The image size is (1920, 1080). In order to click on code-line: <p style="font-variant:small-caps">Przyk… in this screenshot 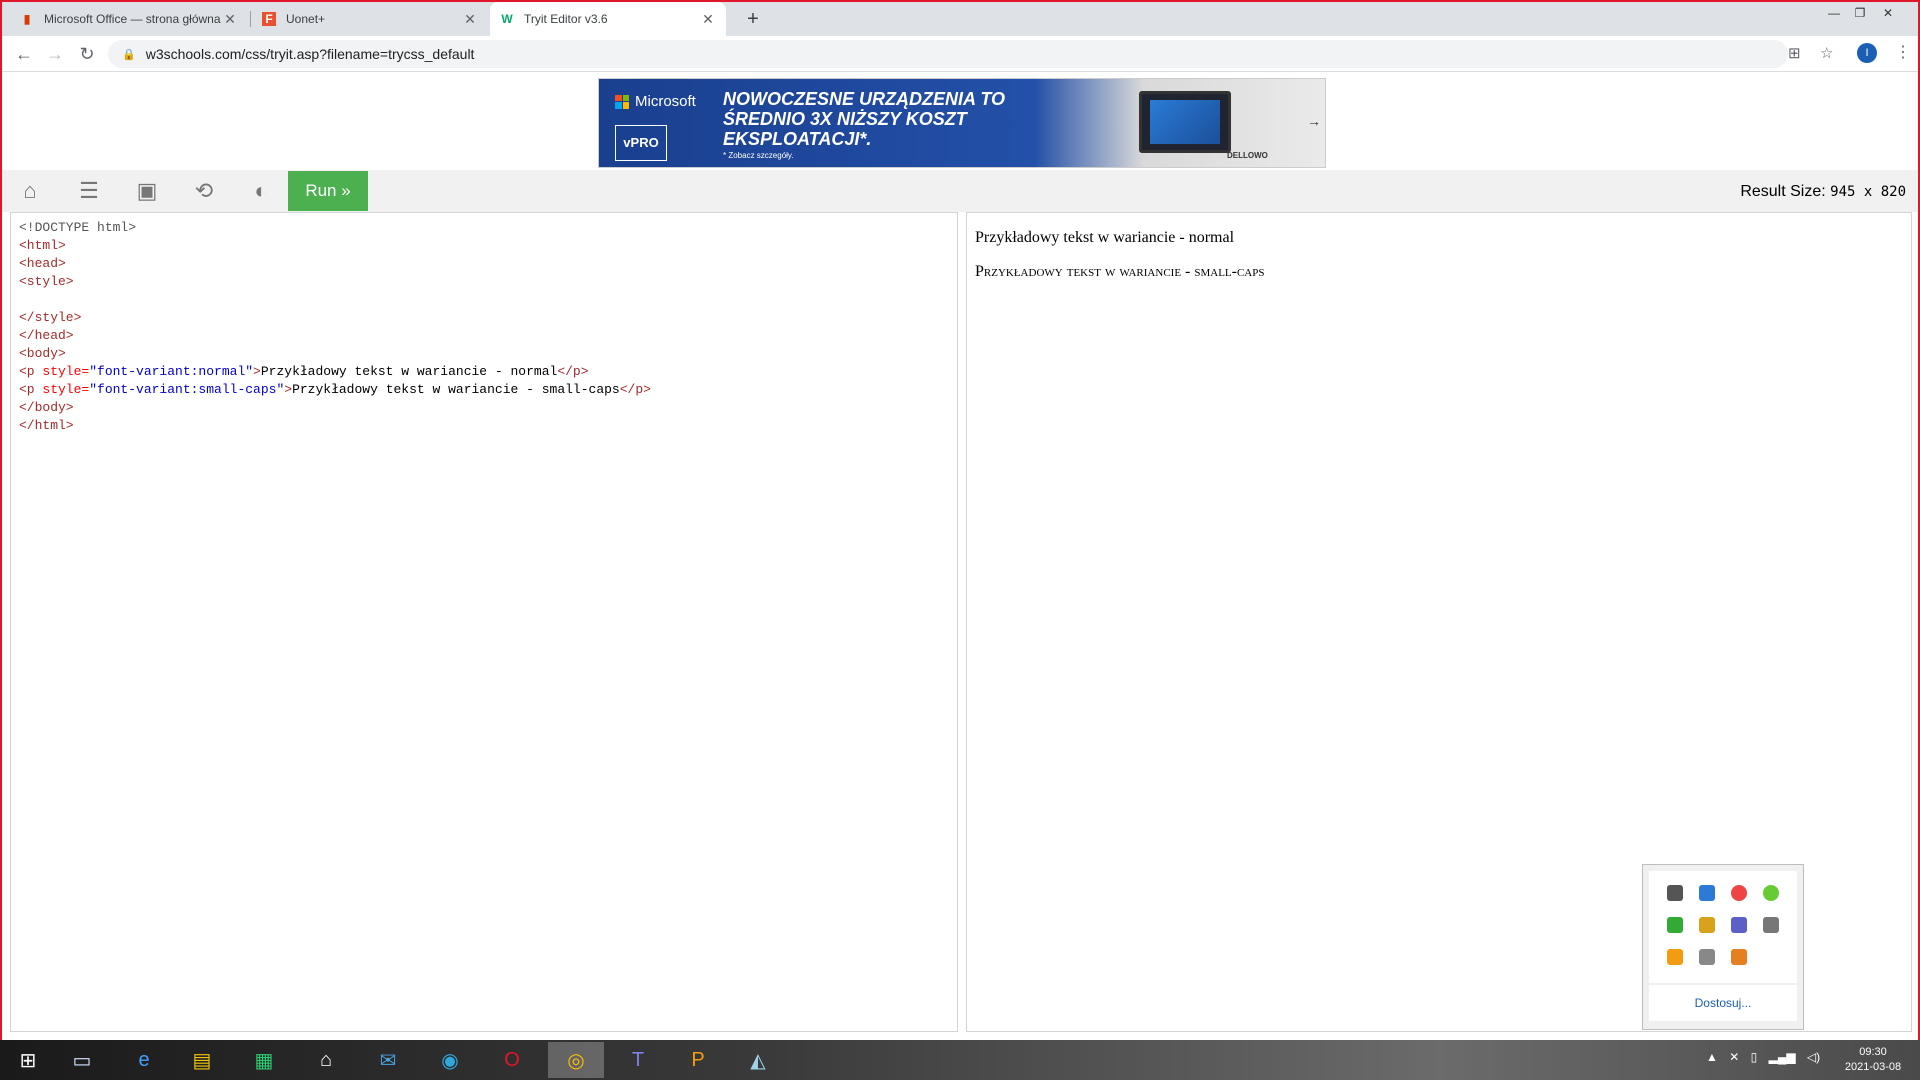, I will do `click(335, 389)`.